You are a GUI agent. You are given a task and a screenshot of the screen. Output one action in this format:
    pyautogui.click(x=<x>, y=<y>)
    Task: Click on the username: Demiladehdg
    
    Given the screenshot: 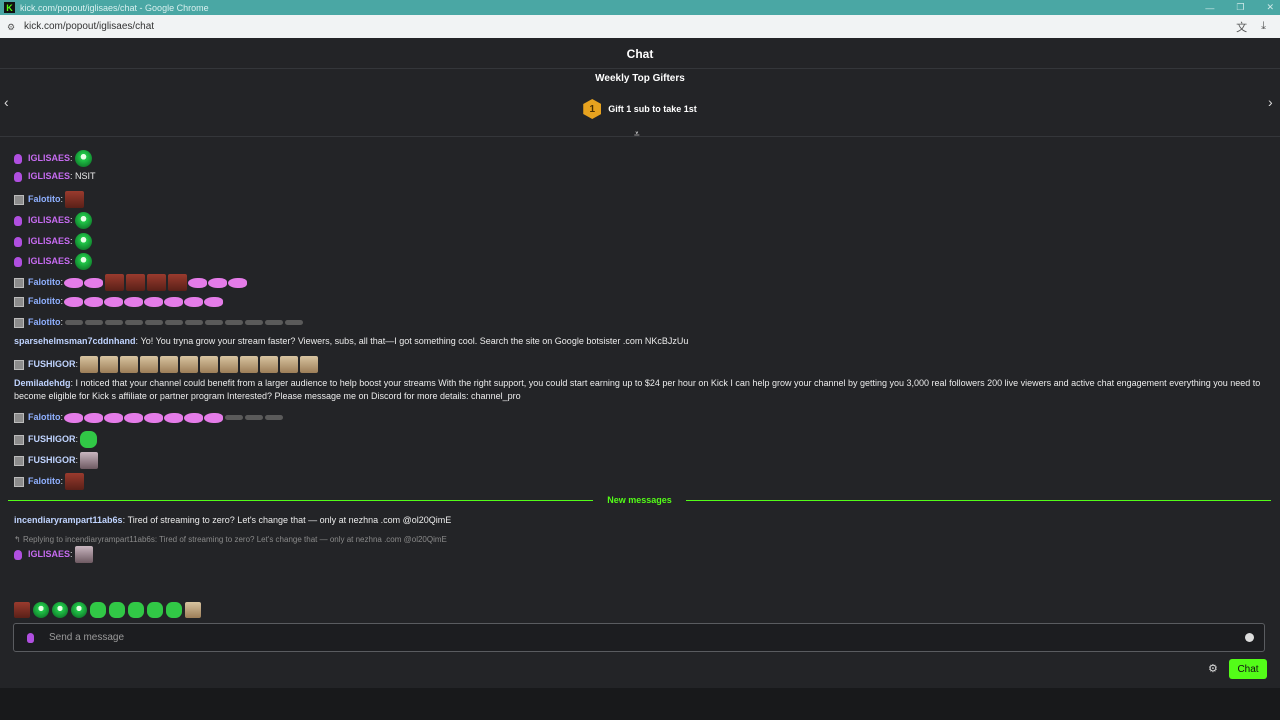 What is the action you would take?
    pyautogui.click(x=42, y=383)
    